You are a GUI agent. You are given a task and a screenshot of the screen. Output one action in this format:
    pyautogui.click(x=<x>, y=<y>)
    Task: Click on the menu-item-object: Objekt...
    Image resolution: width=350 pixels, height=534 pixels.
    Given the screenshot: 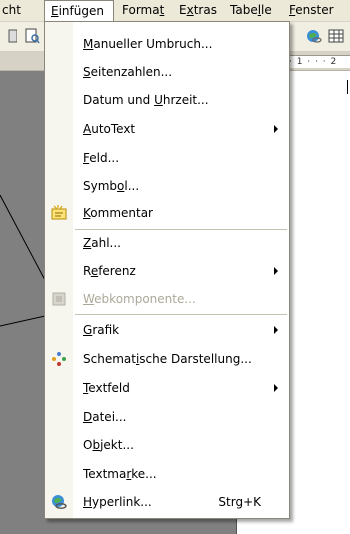 What is the action you would take?
    pyautogui.click(x=167, y=445)
    